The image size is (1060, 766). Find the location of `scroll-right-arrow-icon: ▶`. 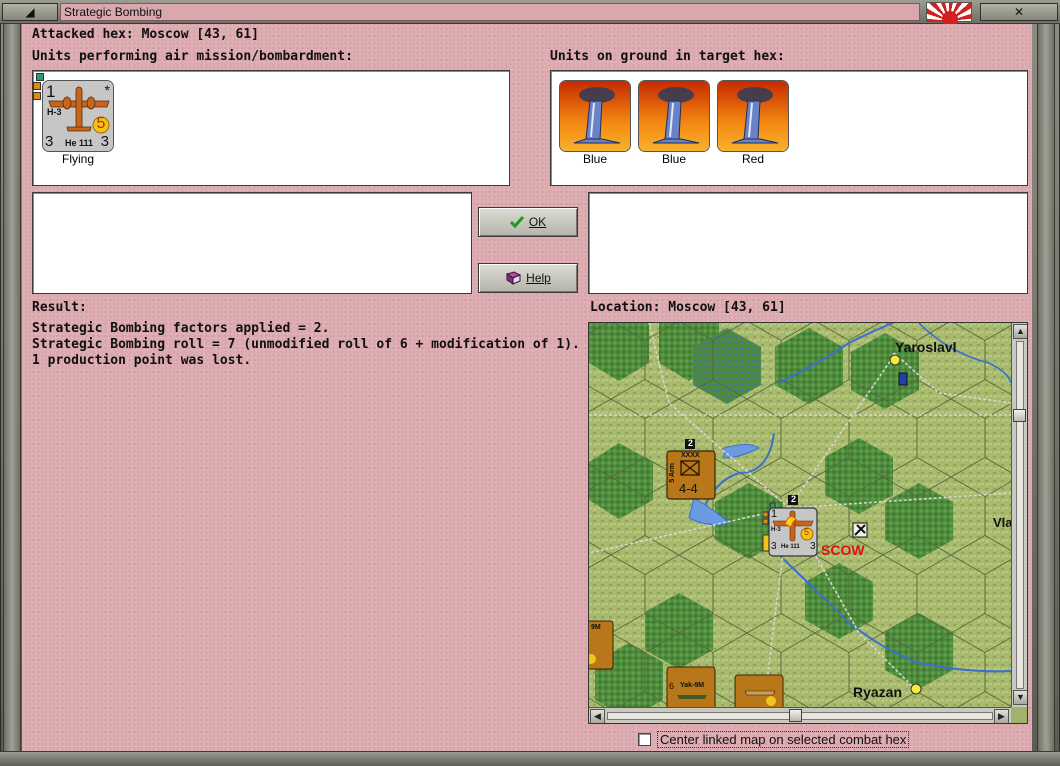

scroll-right-arrow-icon: ▶ is located at coordinates (1001, 716).